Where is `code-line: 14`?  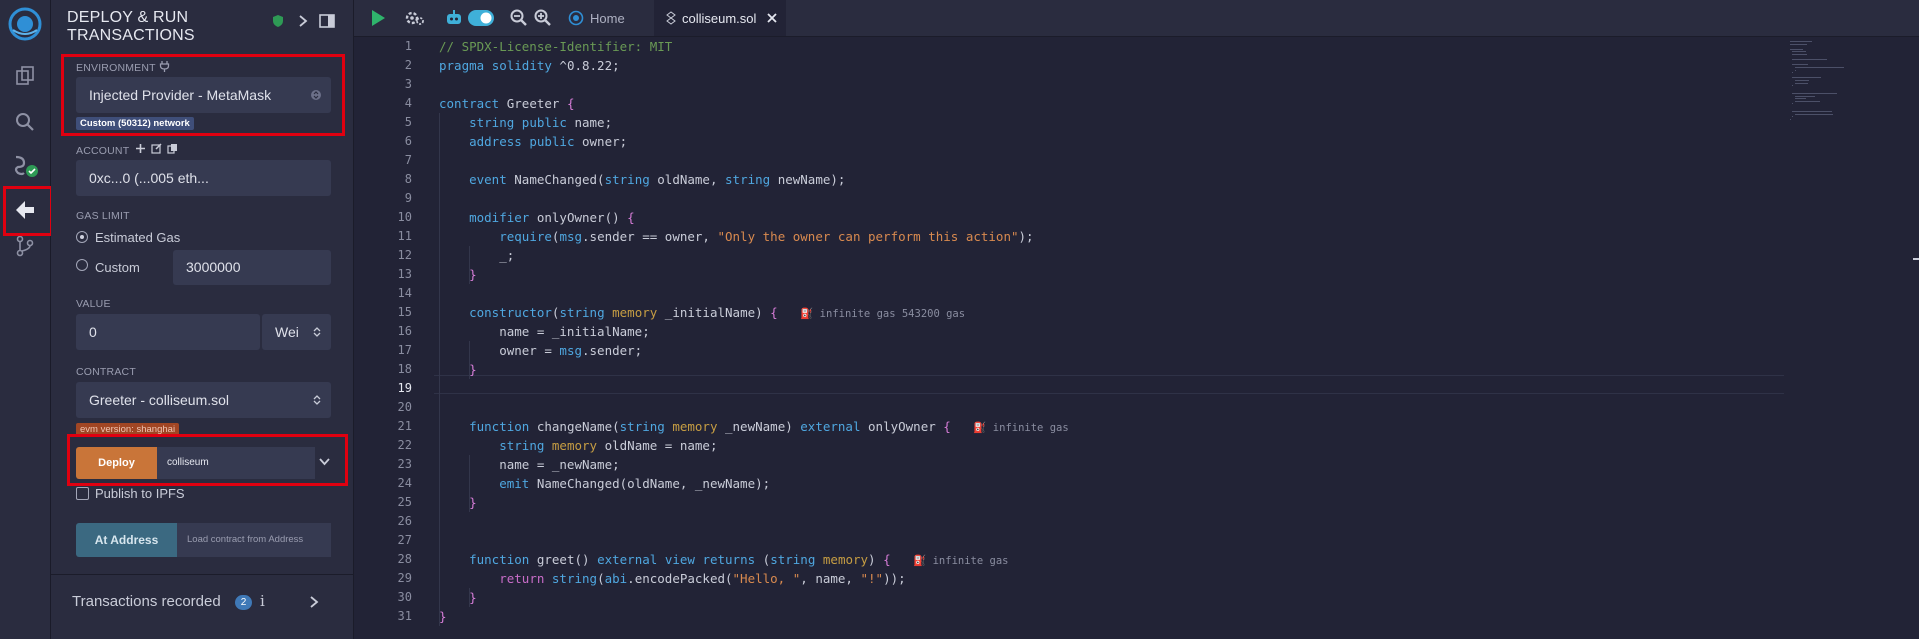 code-line: 14 is located at coordinates (1069, 293).